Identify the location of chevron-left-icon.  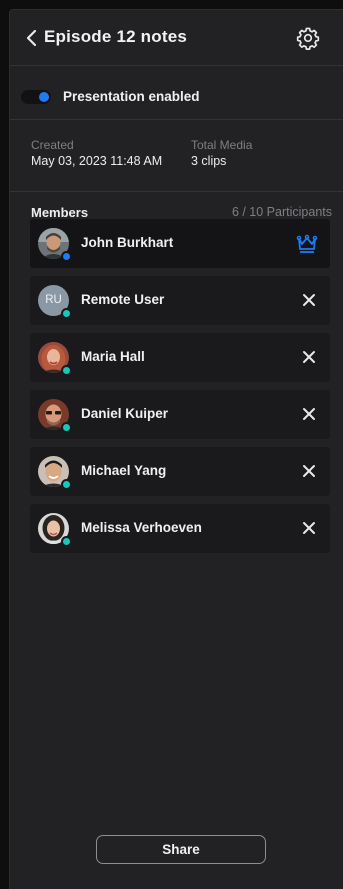
(32, 38).